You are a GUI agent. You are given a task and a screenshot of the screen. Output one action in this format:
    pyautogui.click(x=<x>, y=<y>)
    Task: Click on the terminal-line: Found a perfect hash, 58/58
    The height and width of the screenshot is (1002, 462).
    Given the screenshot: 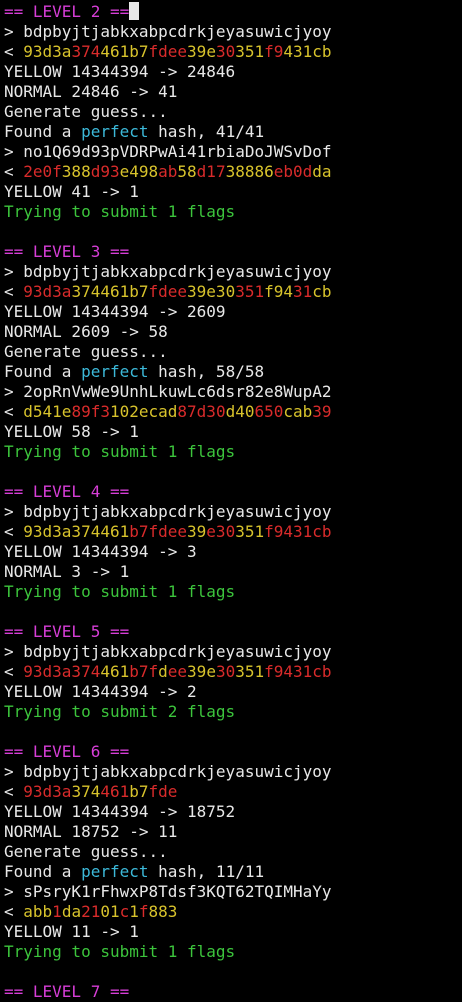 What is the action you would take?
    pyautogui.click(x=233, y=372)
    